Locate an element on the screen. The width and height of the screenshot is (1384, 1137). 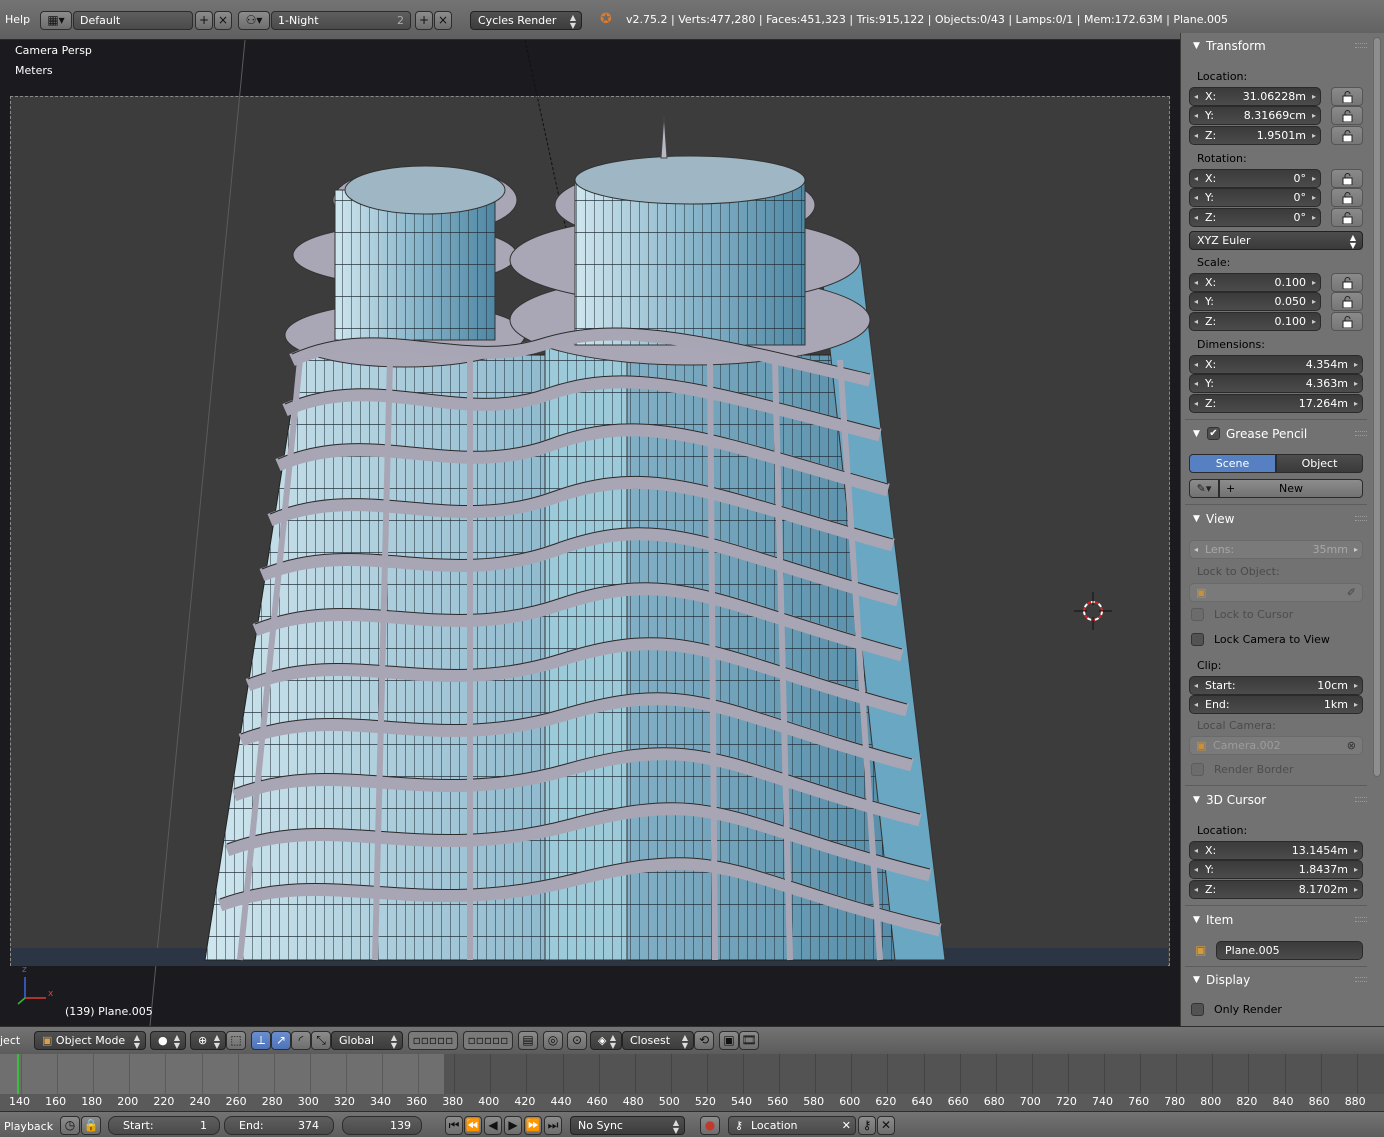
item-panel-header: ▼ Item is located at coordinates (1276, 920).